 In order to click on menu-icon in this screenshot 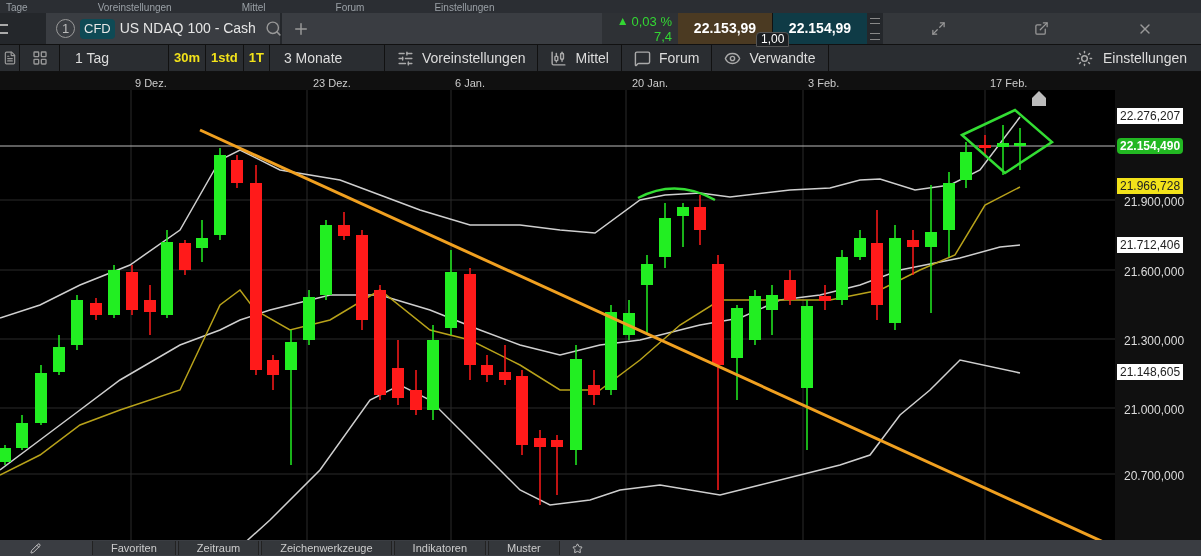, I will do `click(4, 28)`.